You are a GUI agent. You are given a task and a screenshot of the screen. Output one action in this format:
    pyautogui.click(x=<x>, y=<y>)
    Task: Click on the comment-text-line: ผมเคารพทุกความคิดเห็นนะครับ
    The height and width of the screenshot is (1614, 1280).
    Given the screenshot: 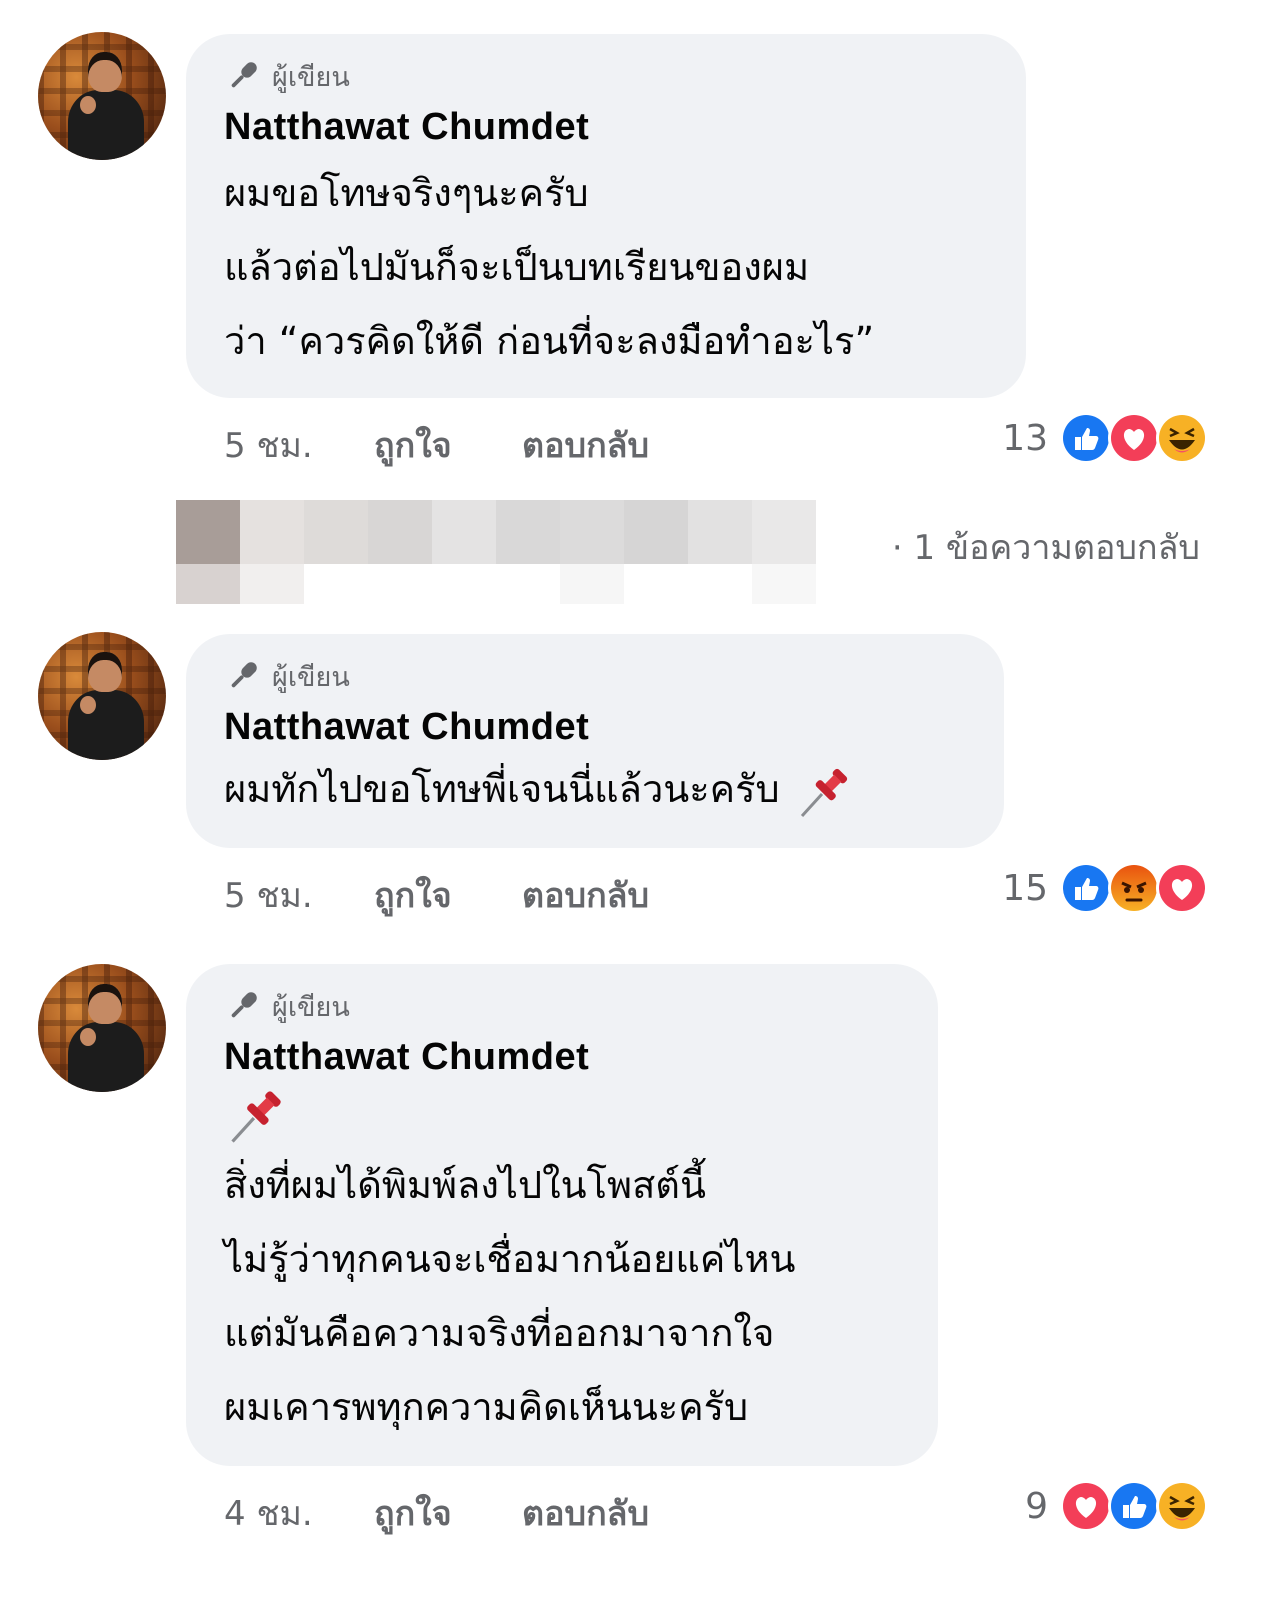 What is the action you would take?
    pyautogui.click(x=486, y=1407)
    